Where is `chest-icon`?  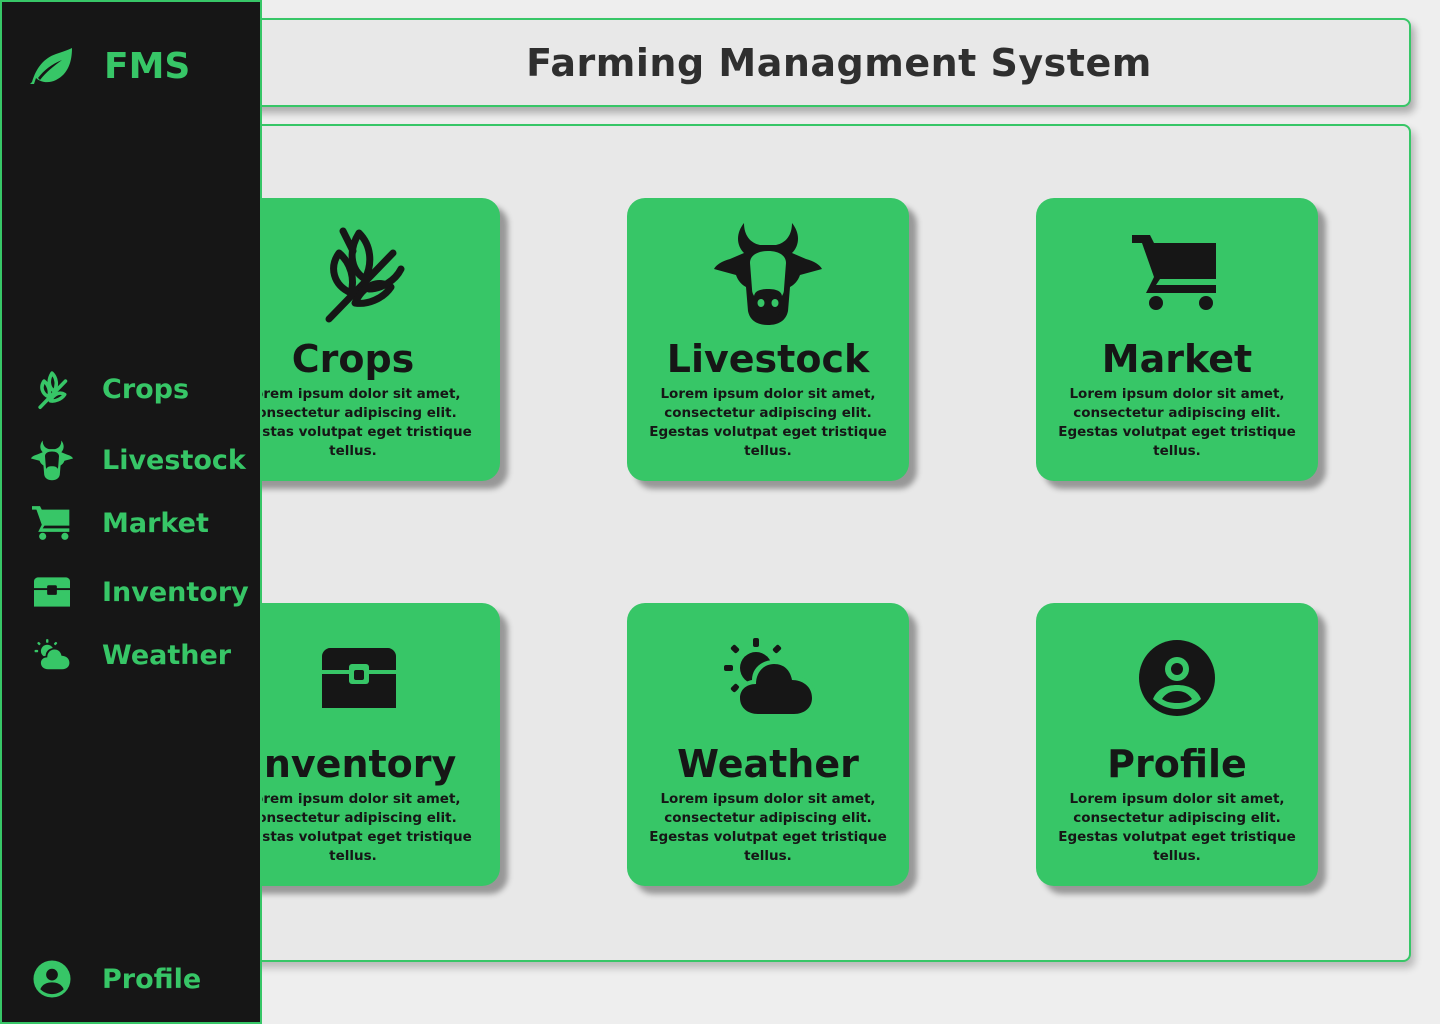
chest-icon is located at coordinates (52, 592).